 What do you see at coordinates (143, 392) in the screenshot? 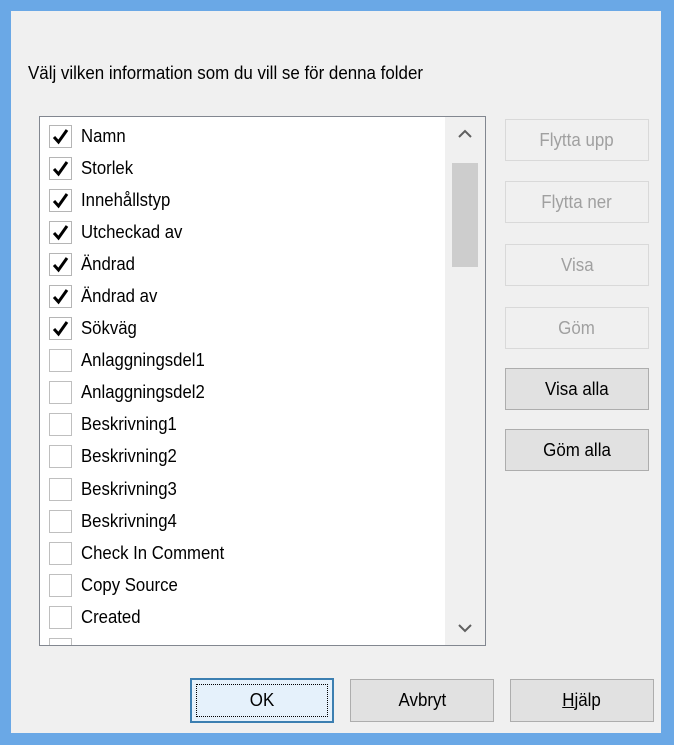
I see `column-label: Anlaggningsdel2` at bounding box center [143, 392].